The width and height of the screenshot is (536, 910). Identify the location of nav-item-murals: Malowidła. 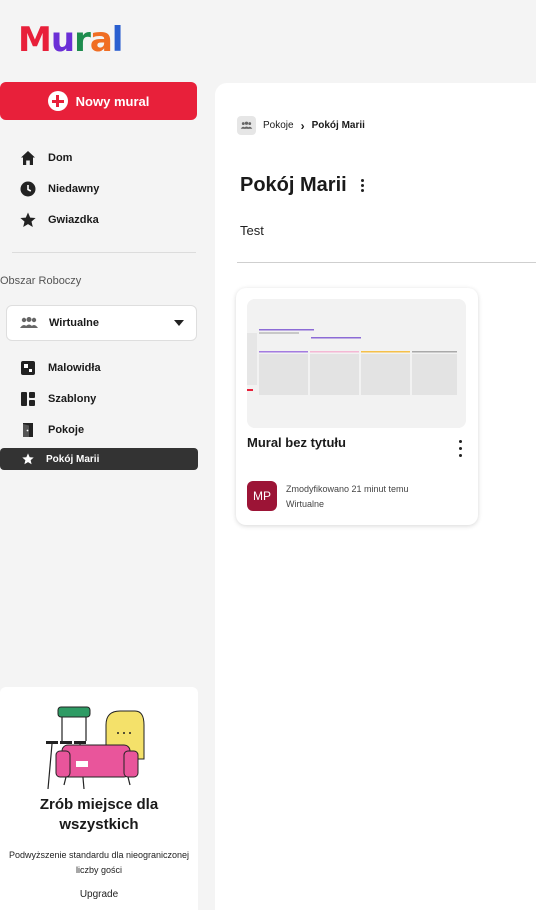
(100, 367).